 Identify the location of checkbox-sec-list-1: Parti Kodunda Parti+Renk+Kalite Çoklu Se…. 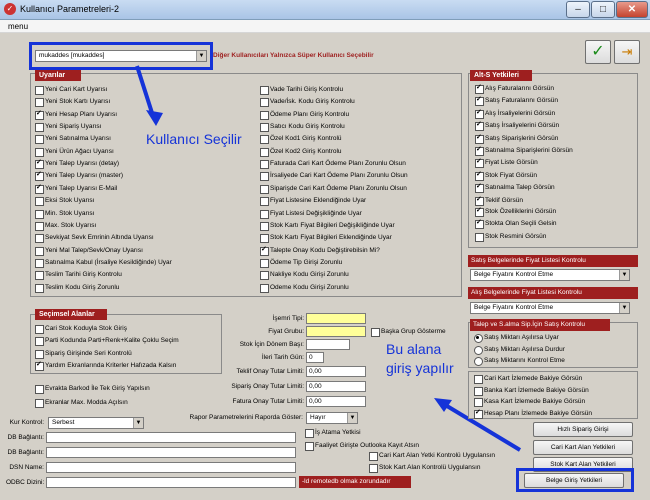
(107, 341).